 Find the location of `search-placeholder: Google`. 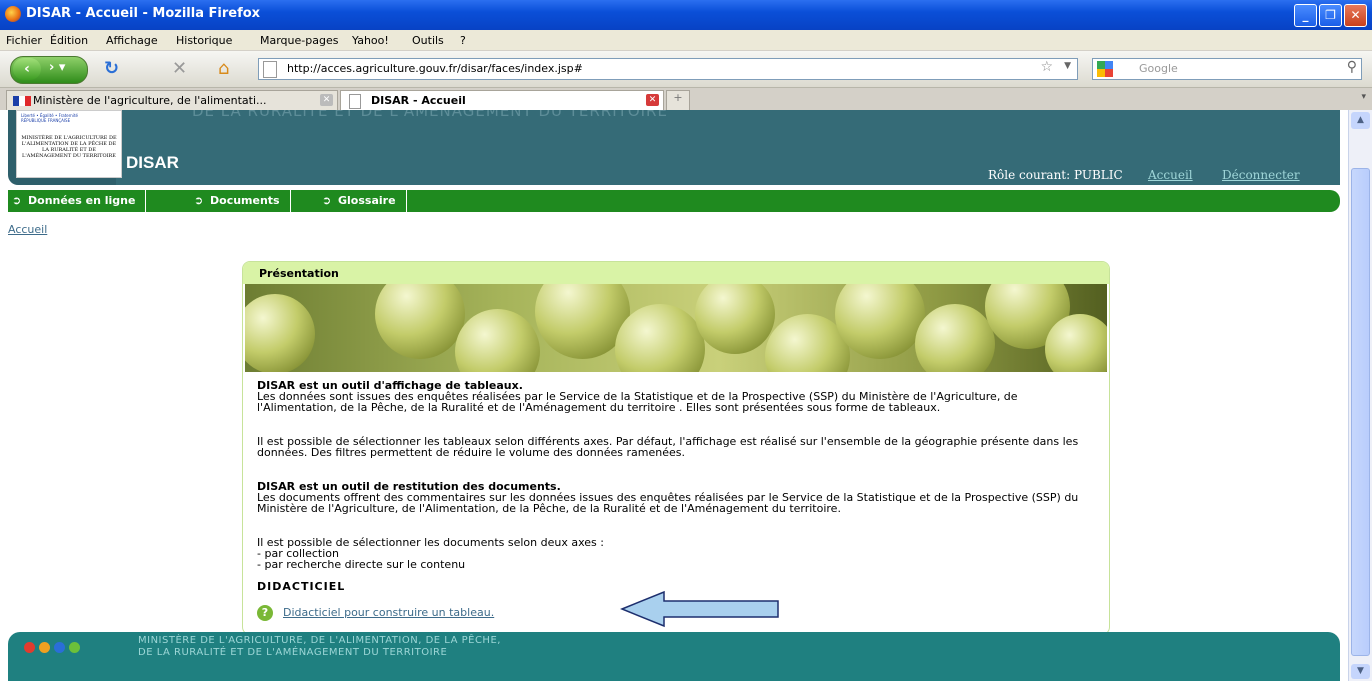

search-placeholder: Google is located at coordinates (1158, 68).